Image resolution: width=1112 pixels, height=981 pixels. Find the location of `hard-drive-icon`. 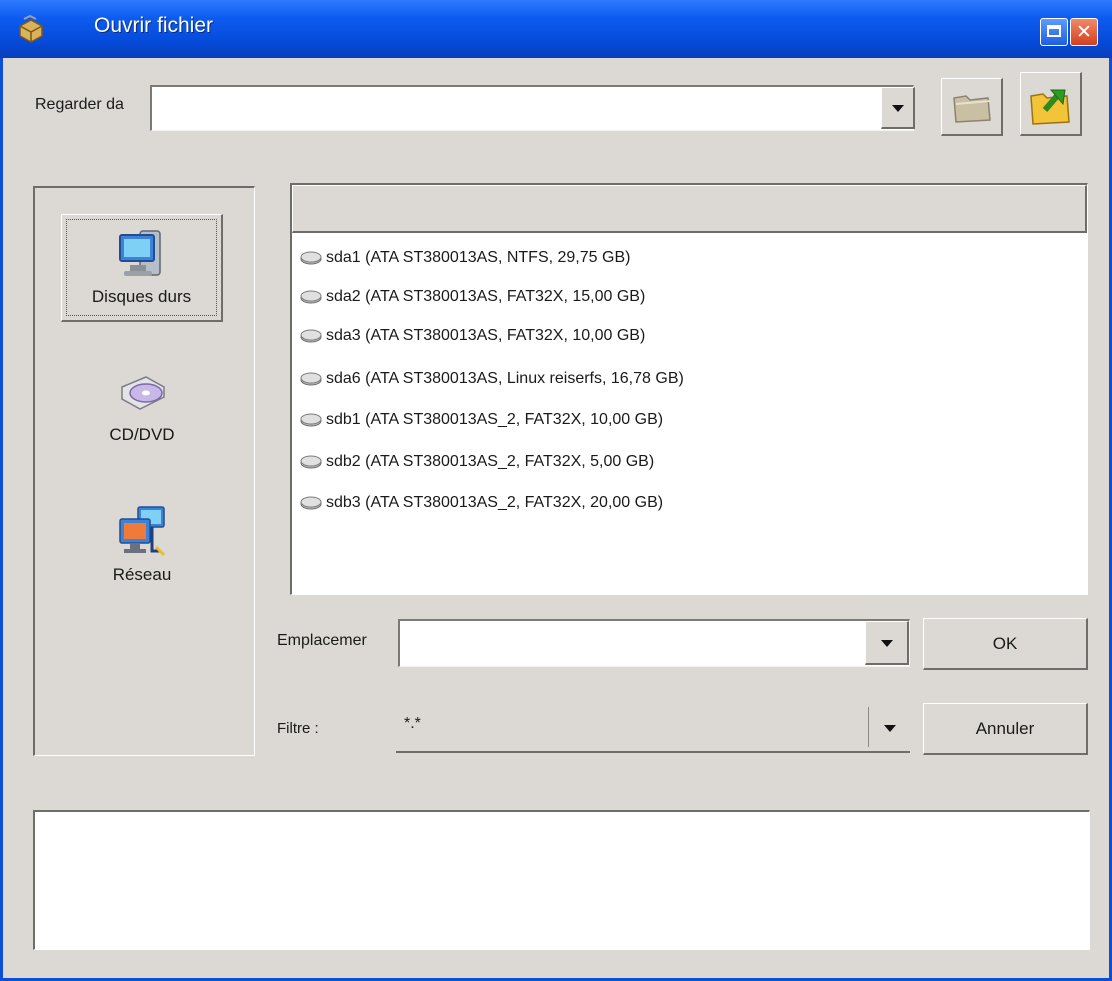

hard-drive-icon is located at coordinates (139, 253).